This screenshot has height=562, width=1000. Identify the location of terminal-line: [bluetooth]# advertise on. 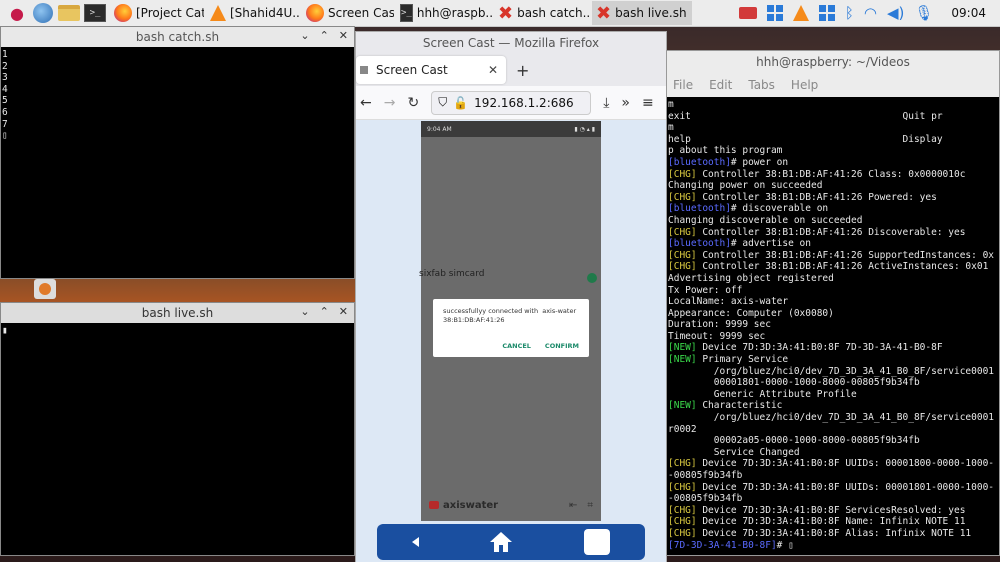
(833, 244).